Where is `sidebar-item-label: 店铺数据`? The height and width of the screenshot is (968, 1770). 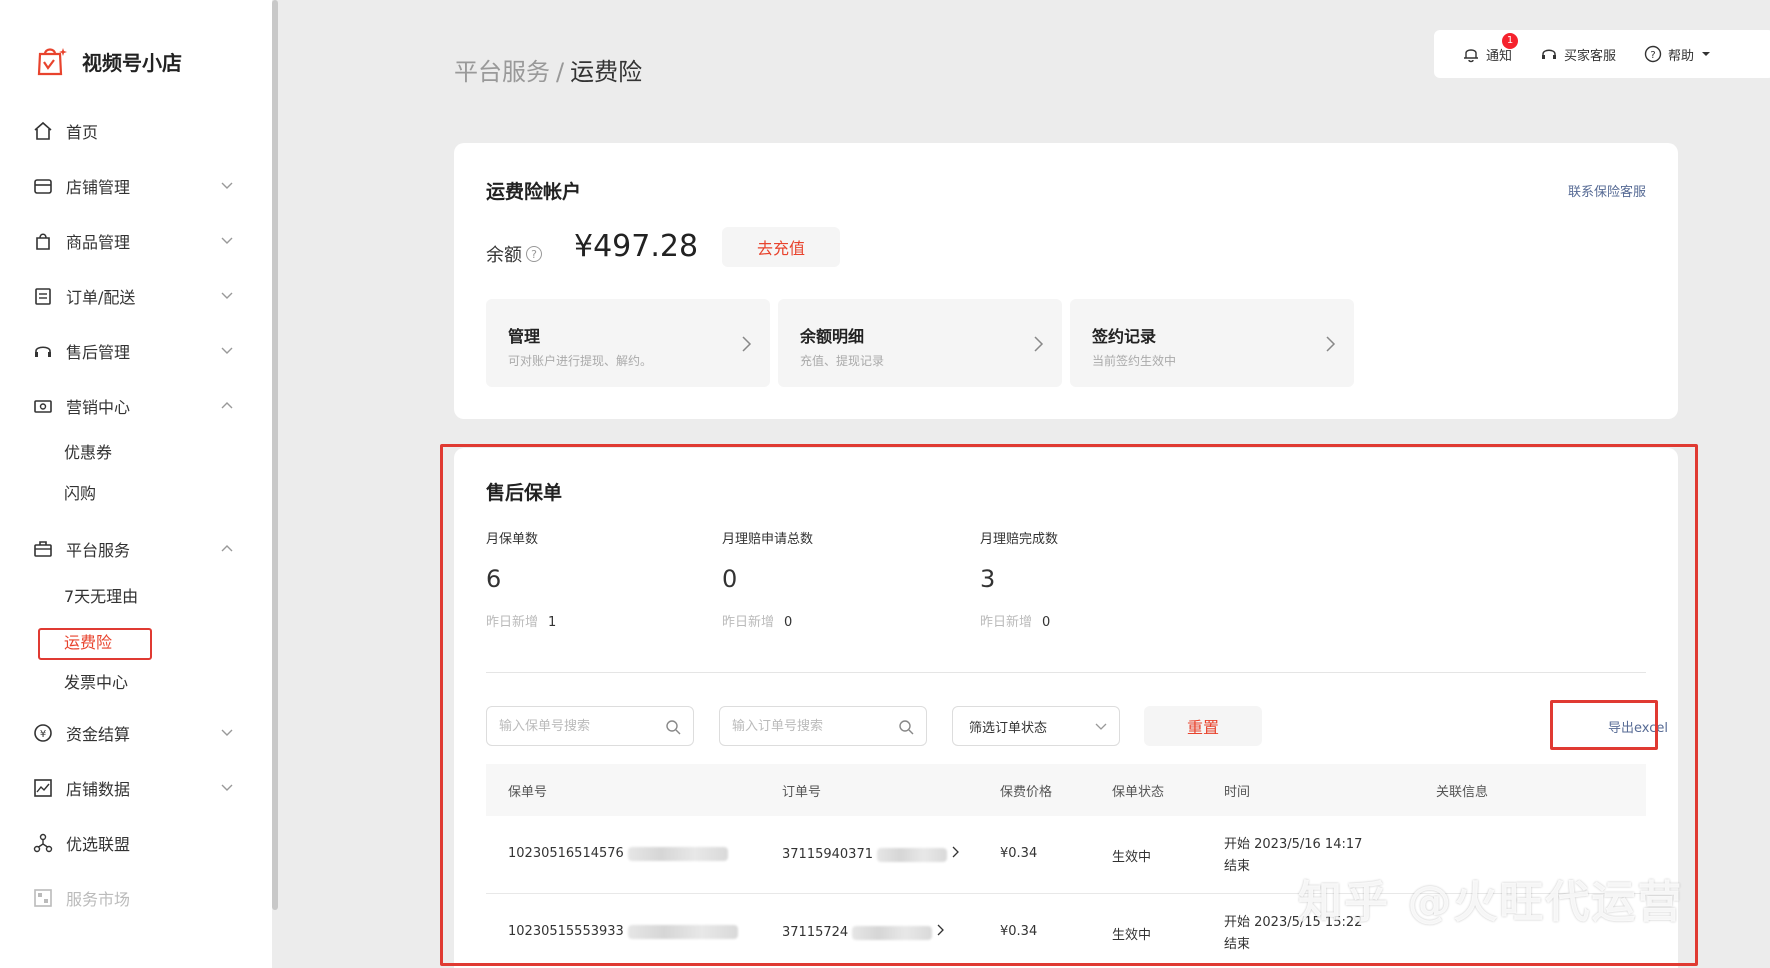 sidebar-item-label: 店铺数据 is located at coordinates (98, 789).